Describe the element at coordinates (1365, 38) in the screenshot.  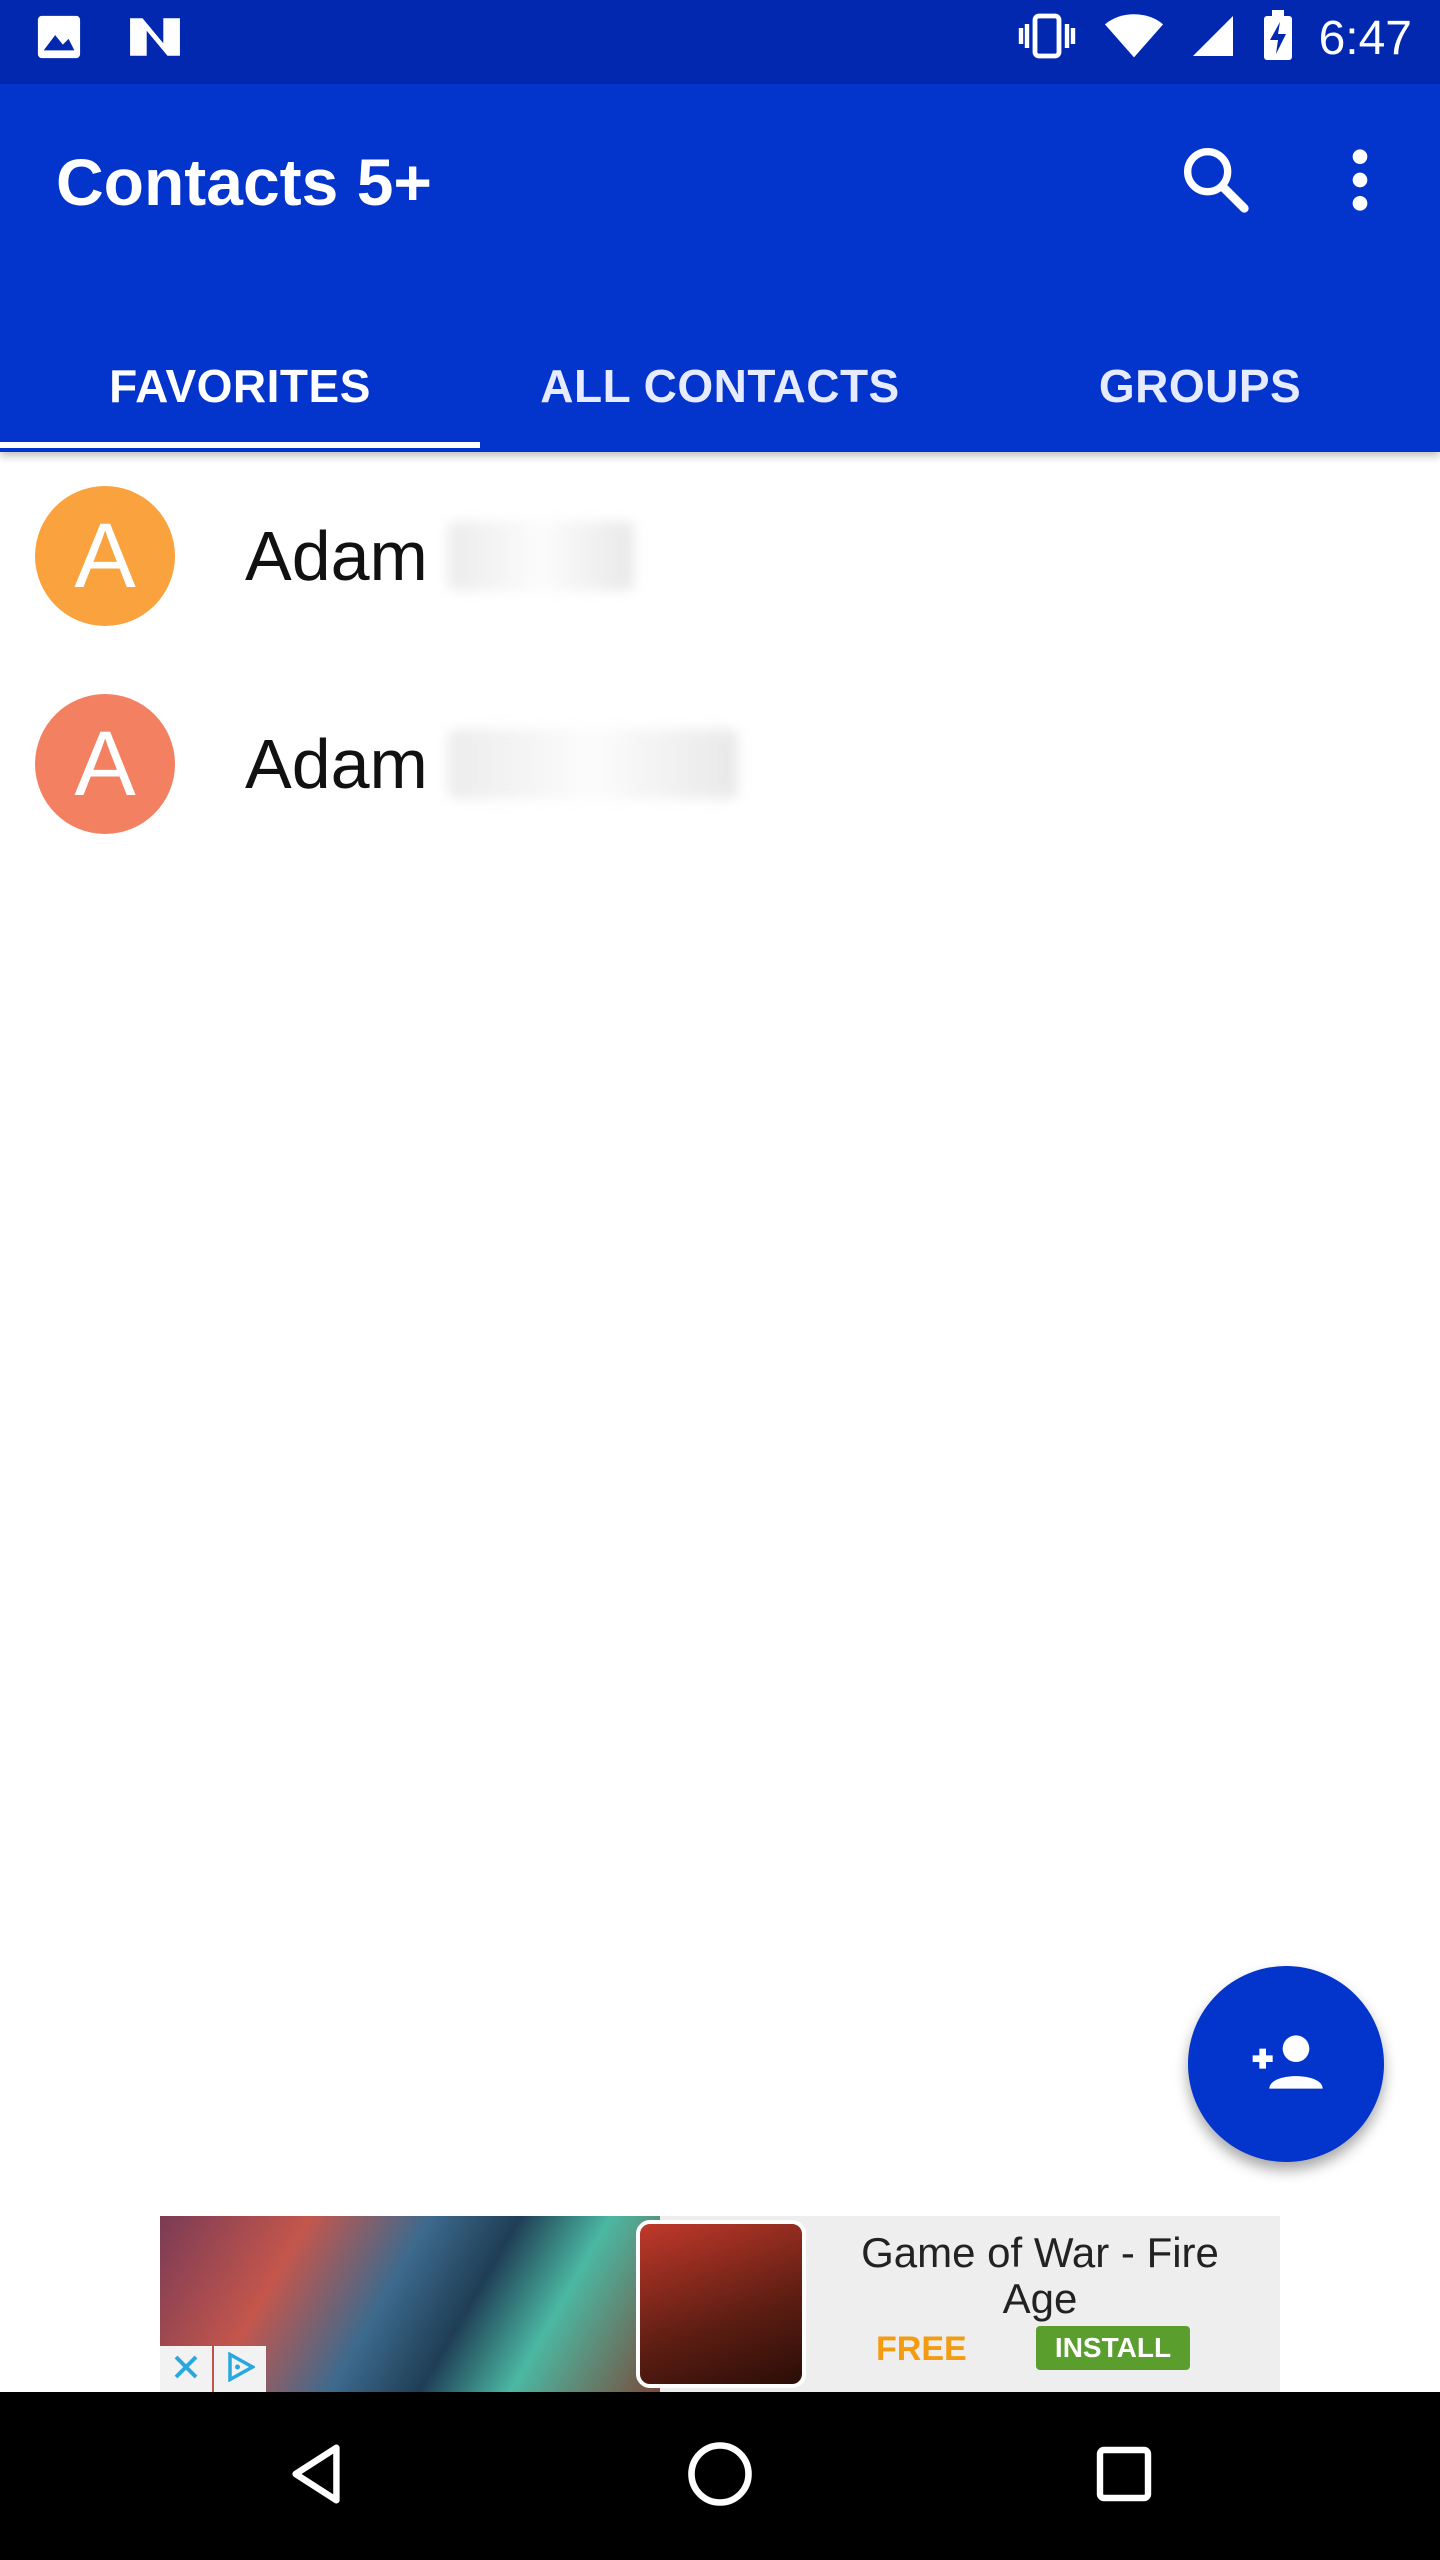
I see `status-time: 6:47` at that location.